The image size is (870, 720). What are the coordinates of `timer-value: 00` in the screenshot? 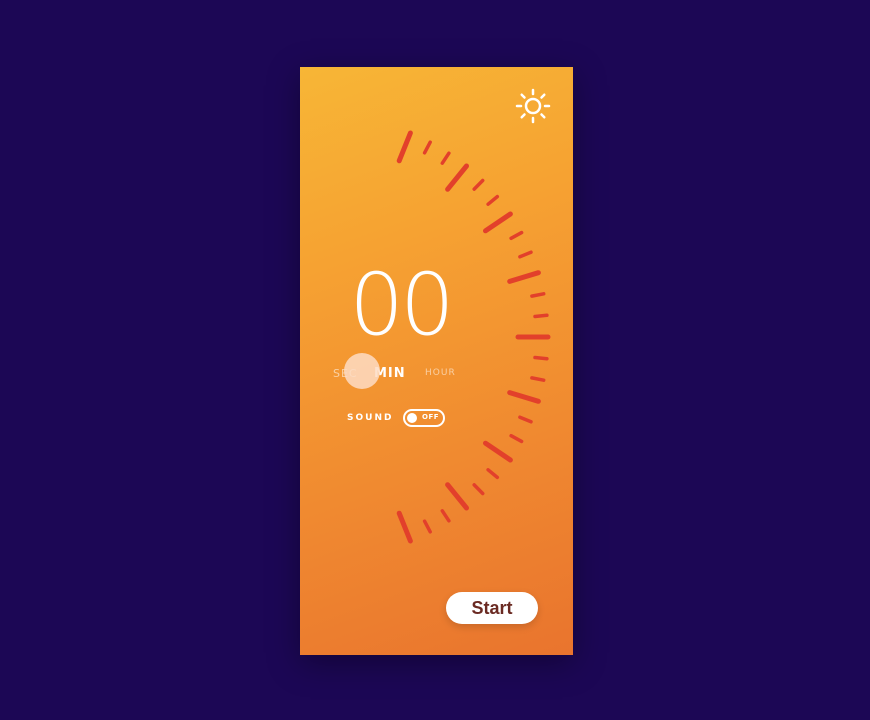 It's located at (401, 305).